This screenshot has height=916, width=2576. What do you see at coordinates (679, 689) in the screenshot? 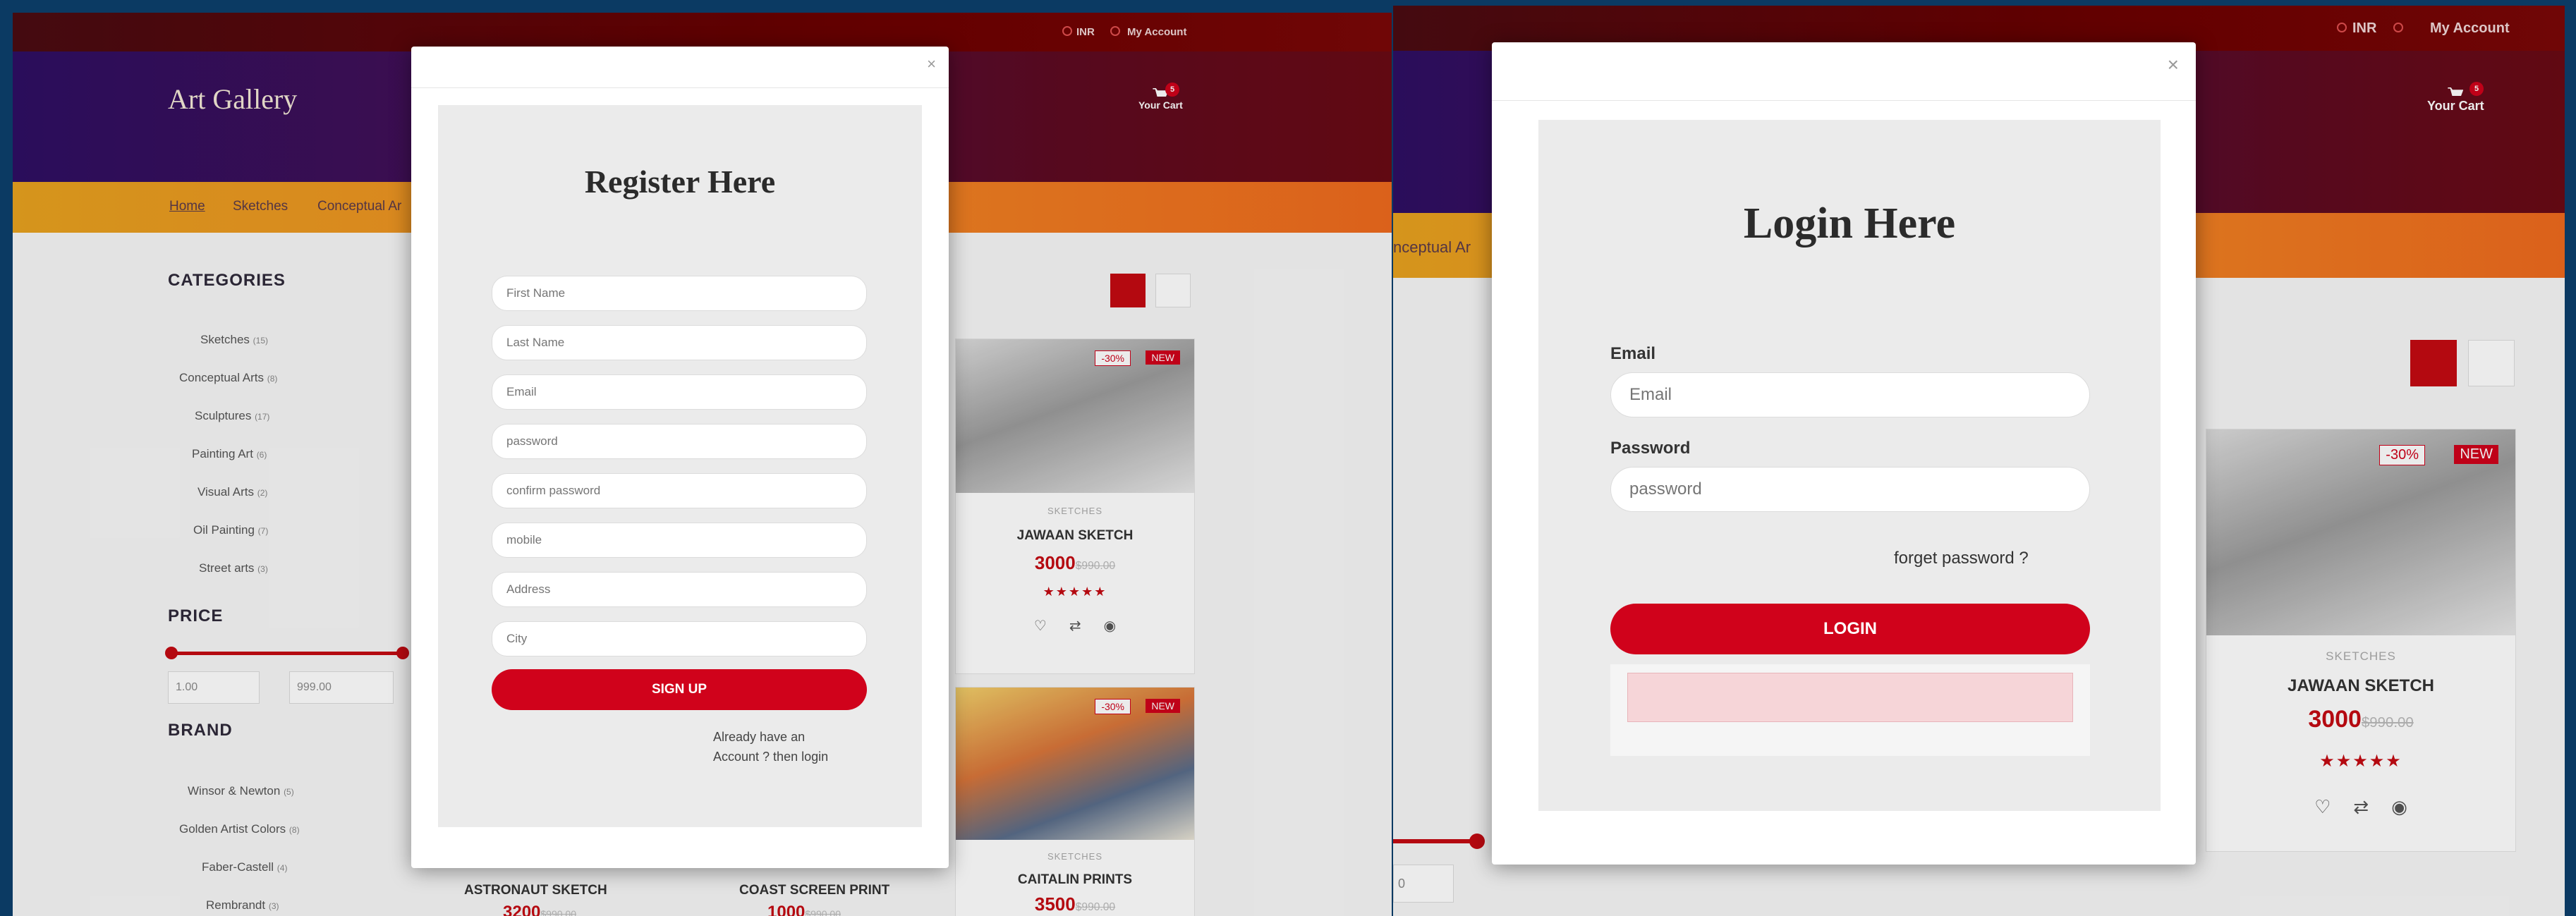
I see `sign-up-button: SIGN UP` at bounding box center [679, 689].